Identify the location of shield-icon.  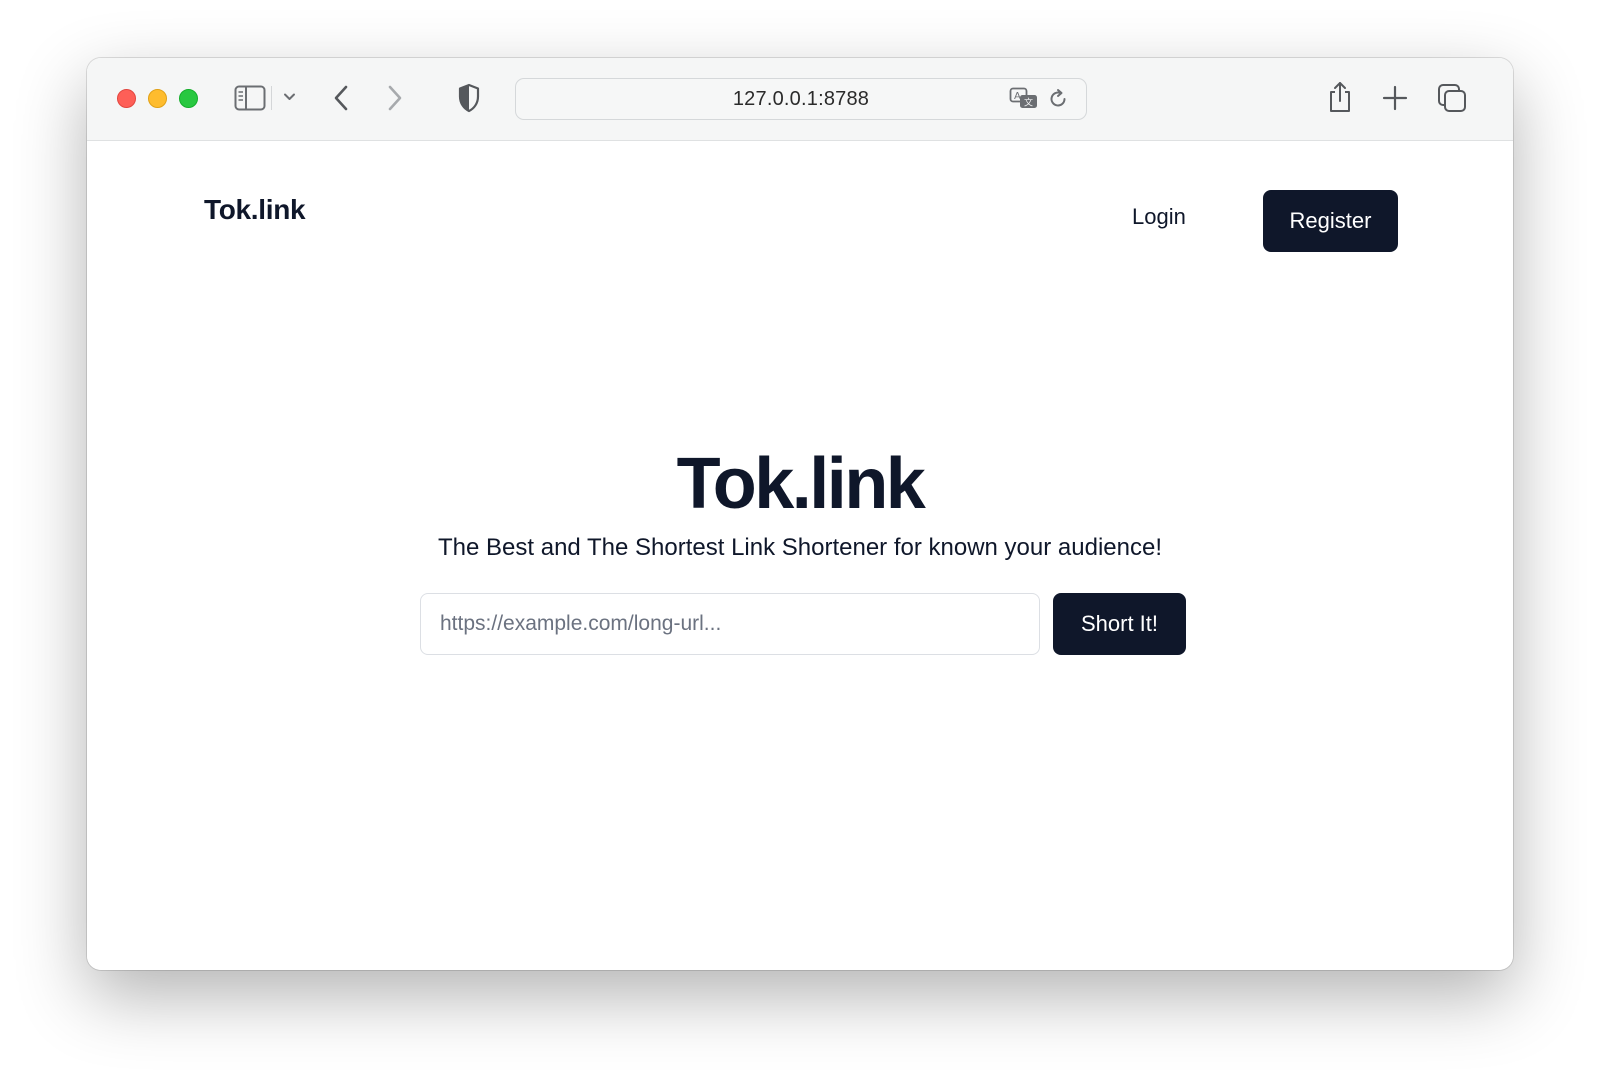
(469, 98).